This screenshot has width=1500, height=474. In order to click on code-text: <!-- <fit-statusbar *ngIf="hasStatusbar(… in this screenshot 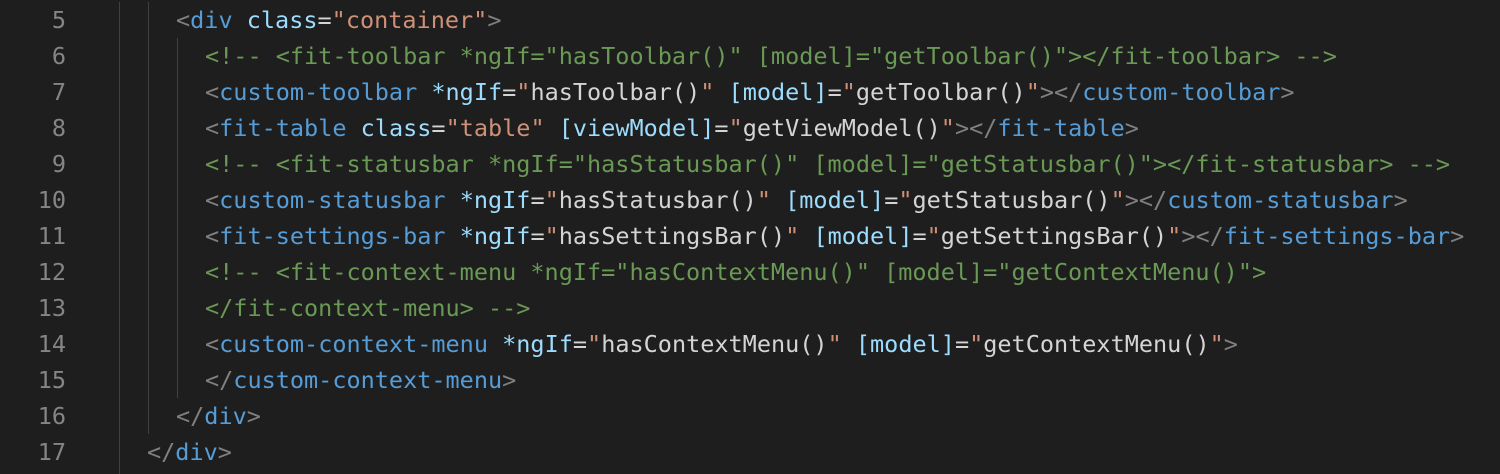, I will do `click(827, 164)`.